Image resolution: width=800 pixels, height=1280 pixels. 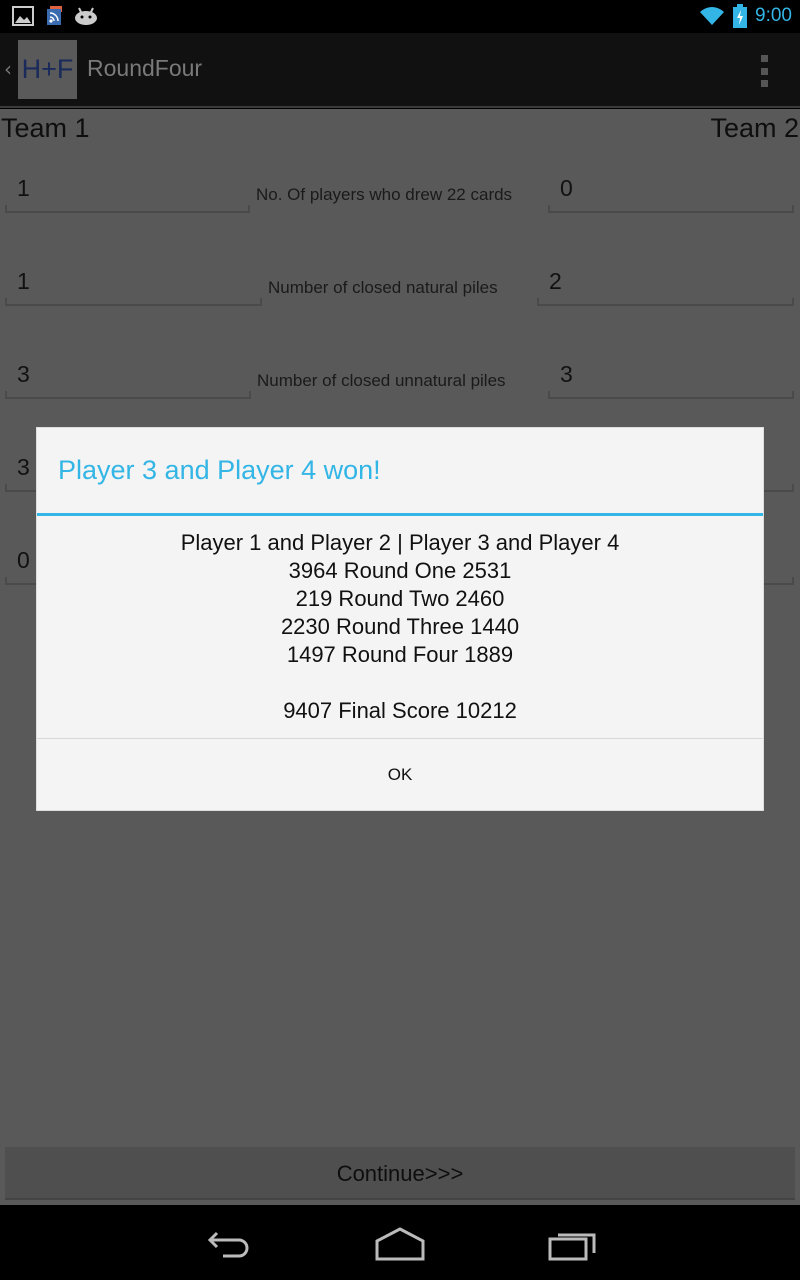 I want to click on field-value: 2, so click(x=555, y=281).